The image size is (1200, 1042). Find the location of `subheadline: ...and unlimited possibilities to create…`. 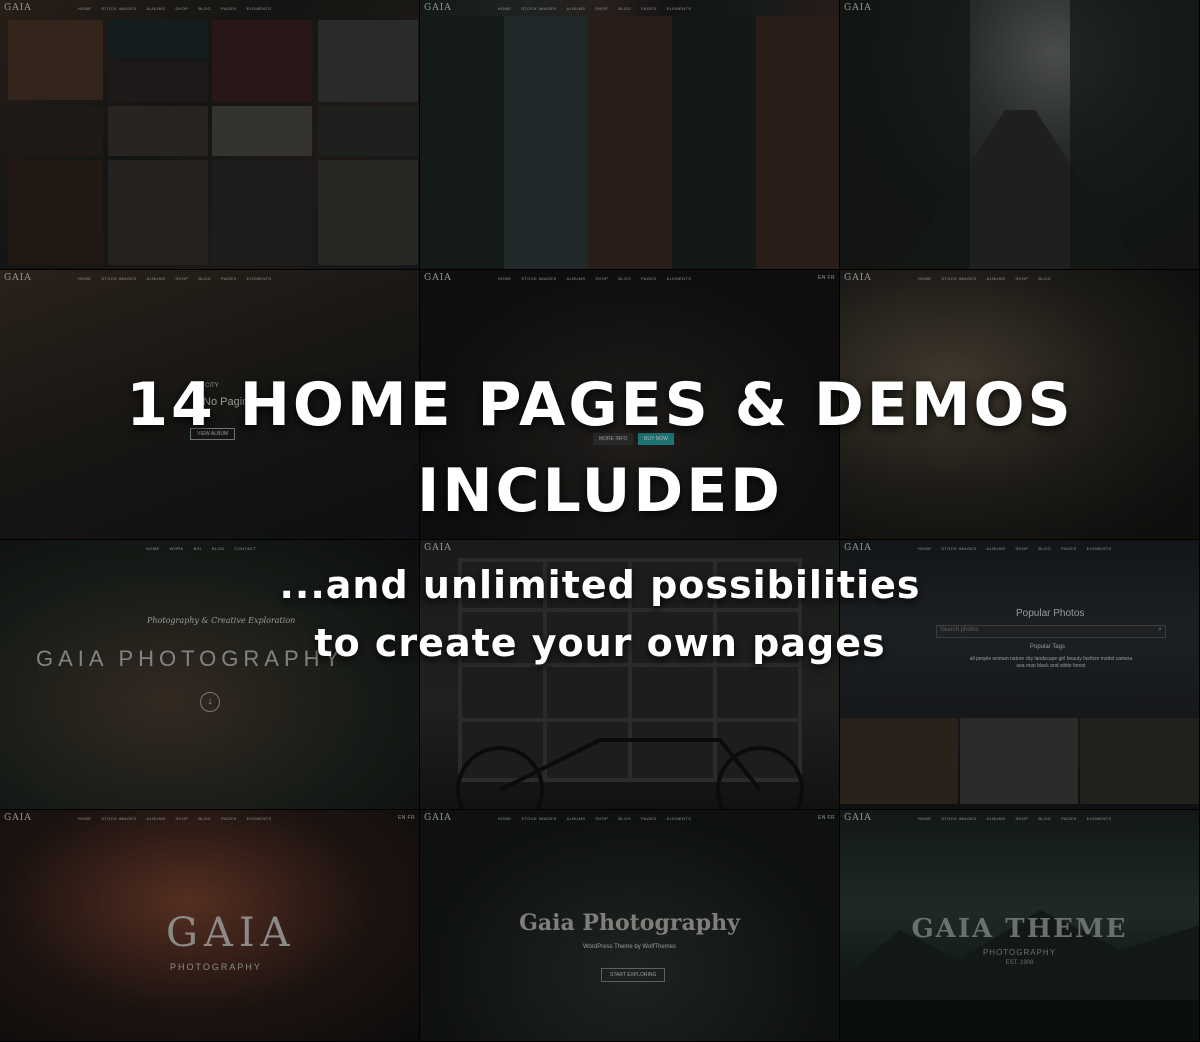

subheadline: ...and unlimited possibilities to create… is located at coordinates (600, 614).